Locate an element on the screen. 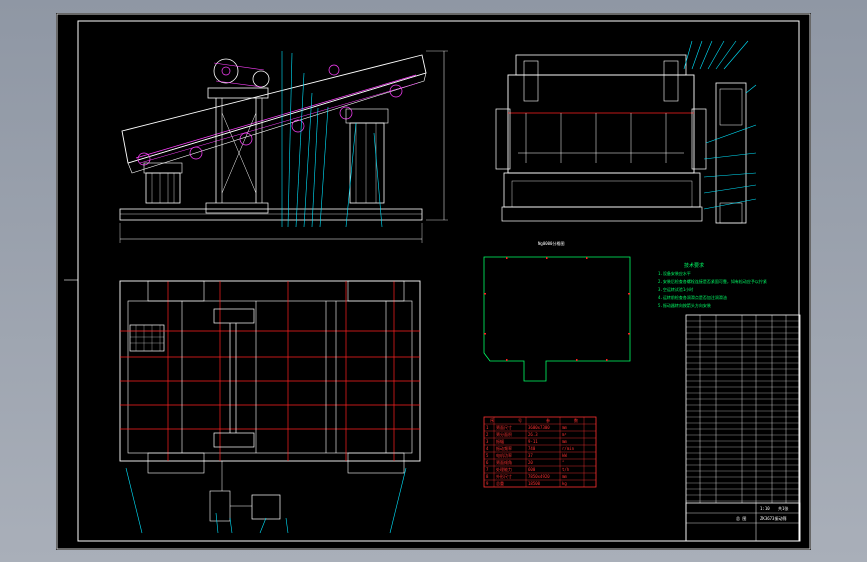 This screenshot has height=562, width=867. param-cell: 振动频率 is located at coordinates (504, 448).